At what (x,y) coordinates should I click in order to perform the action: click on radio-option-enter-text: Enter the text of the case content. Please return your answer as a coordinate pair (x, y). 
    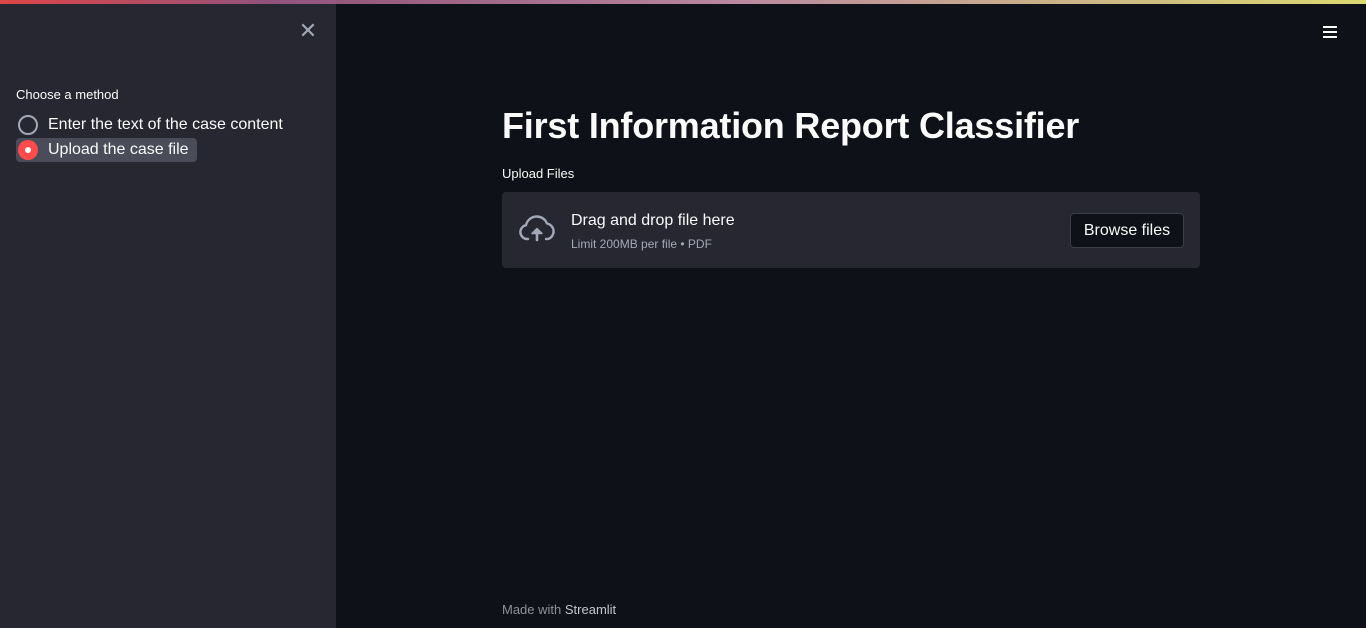
    Looking at the image, I should click on (153, 125).